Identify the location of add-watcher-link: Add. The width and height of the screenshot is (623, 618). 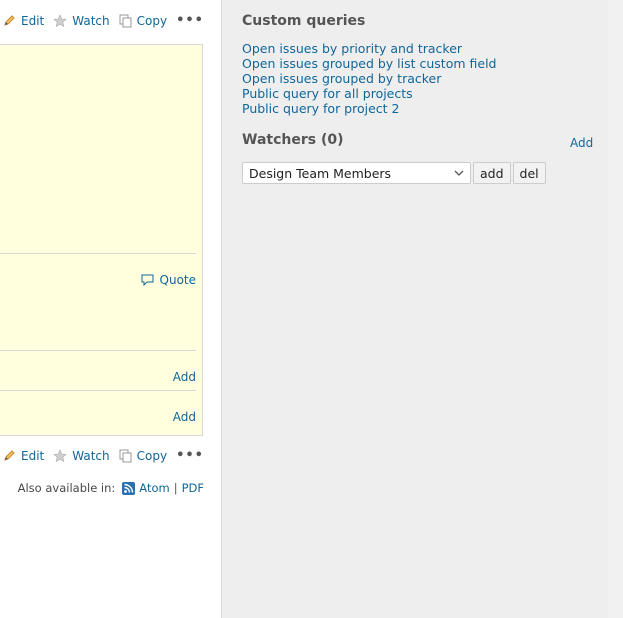
(581, 143).